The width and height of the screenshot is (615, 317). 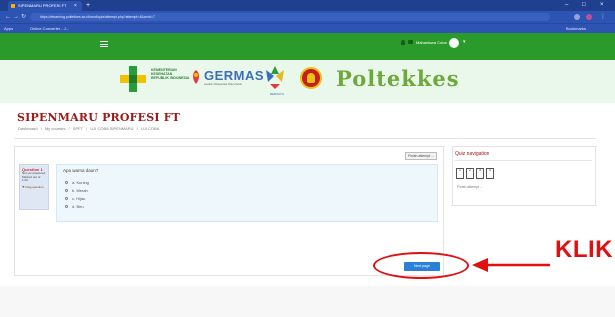 I want to click on reload-icon: ↻, so click(x=23, y=17).